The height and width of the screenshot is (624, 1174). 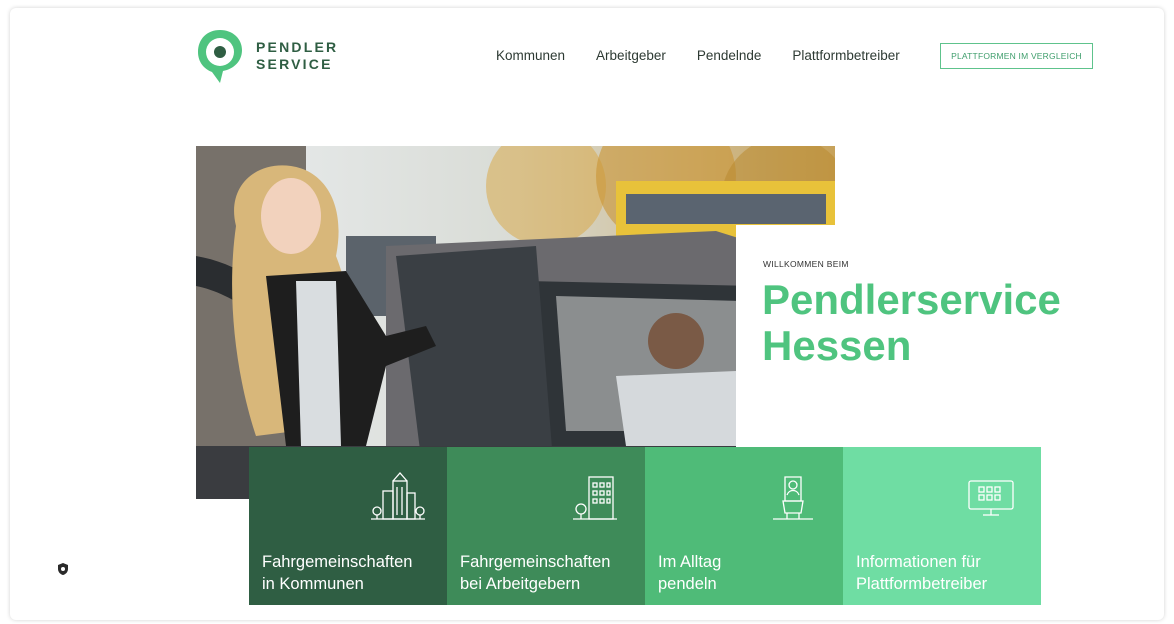 What do you see at coordinates (991, 498) in the screenshot?
I see `monitor-icon` at bounding box center [991, 498].